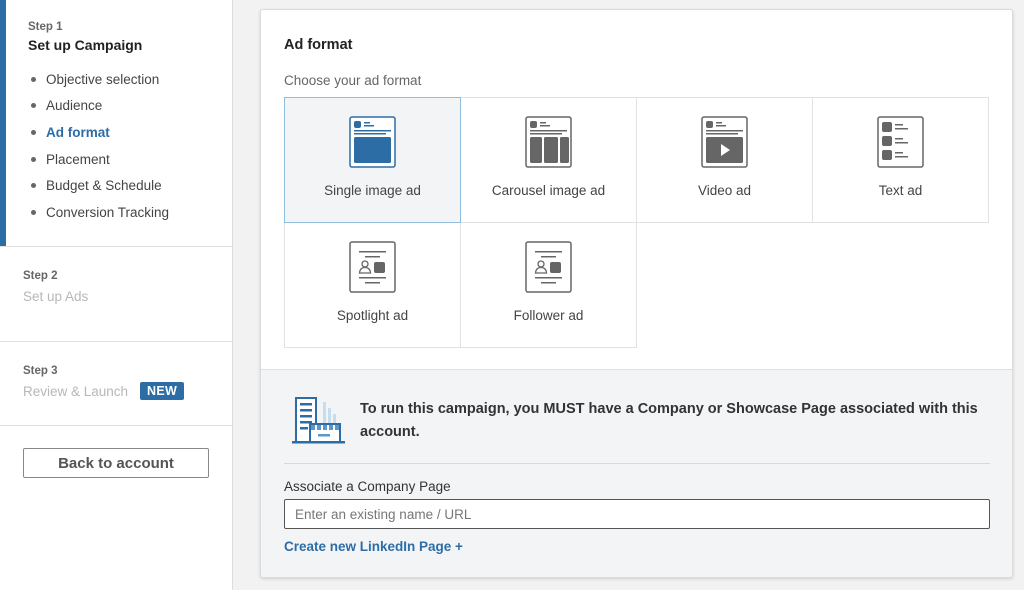 This screenshot has width=1024, height=590. I want to click on substep-label: Objective selection, so click(103, 79).